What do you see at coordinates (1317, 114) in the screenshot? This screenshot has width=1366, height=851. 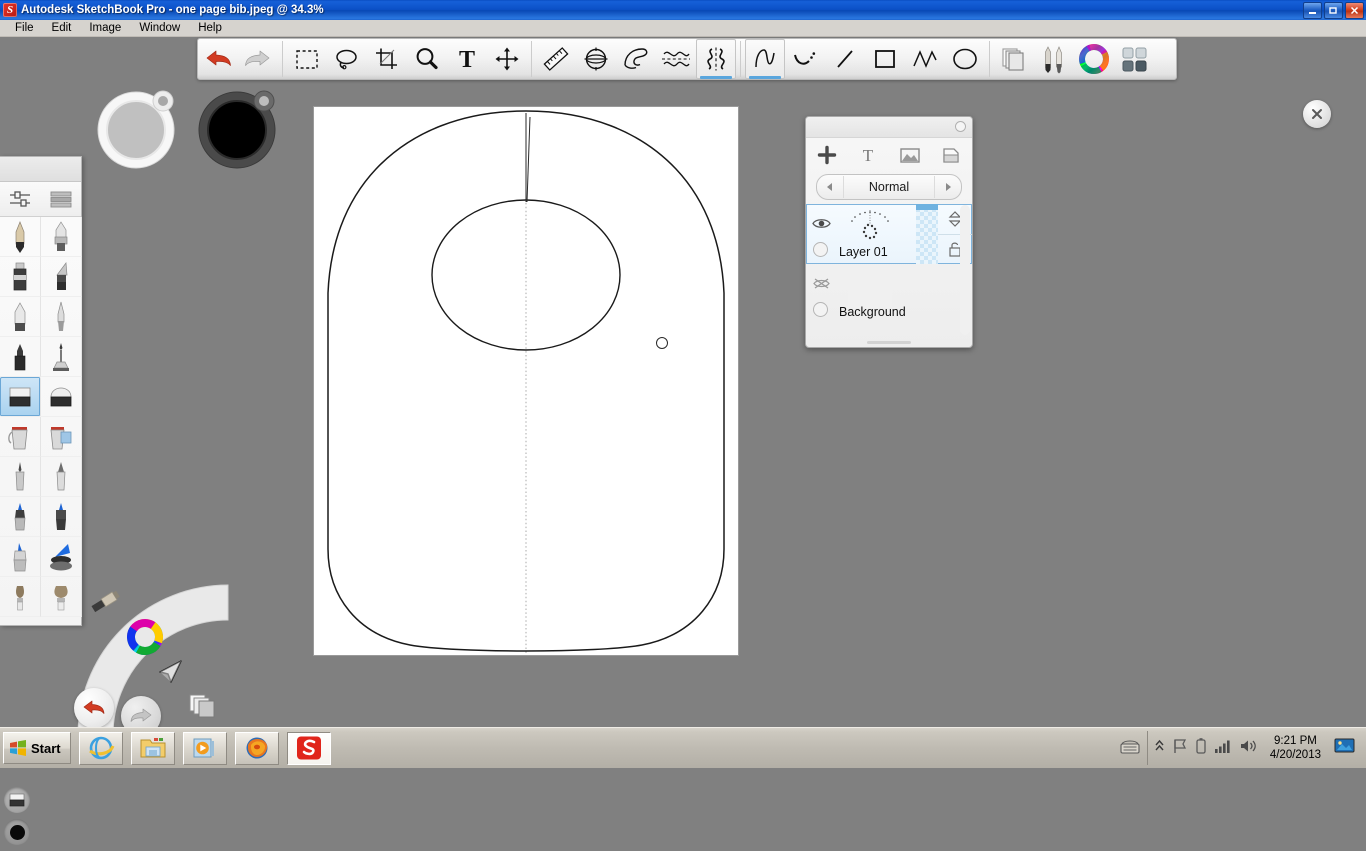 I see `close-canvas-button` at bounding box center [1317, 114].